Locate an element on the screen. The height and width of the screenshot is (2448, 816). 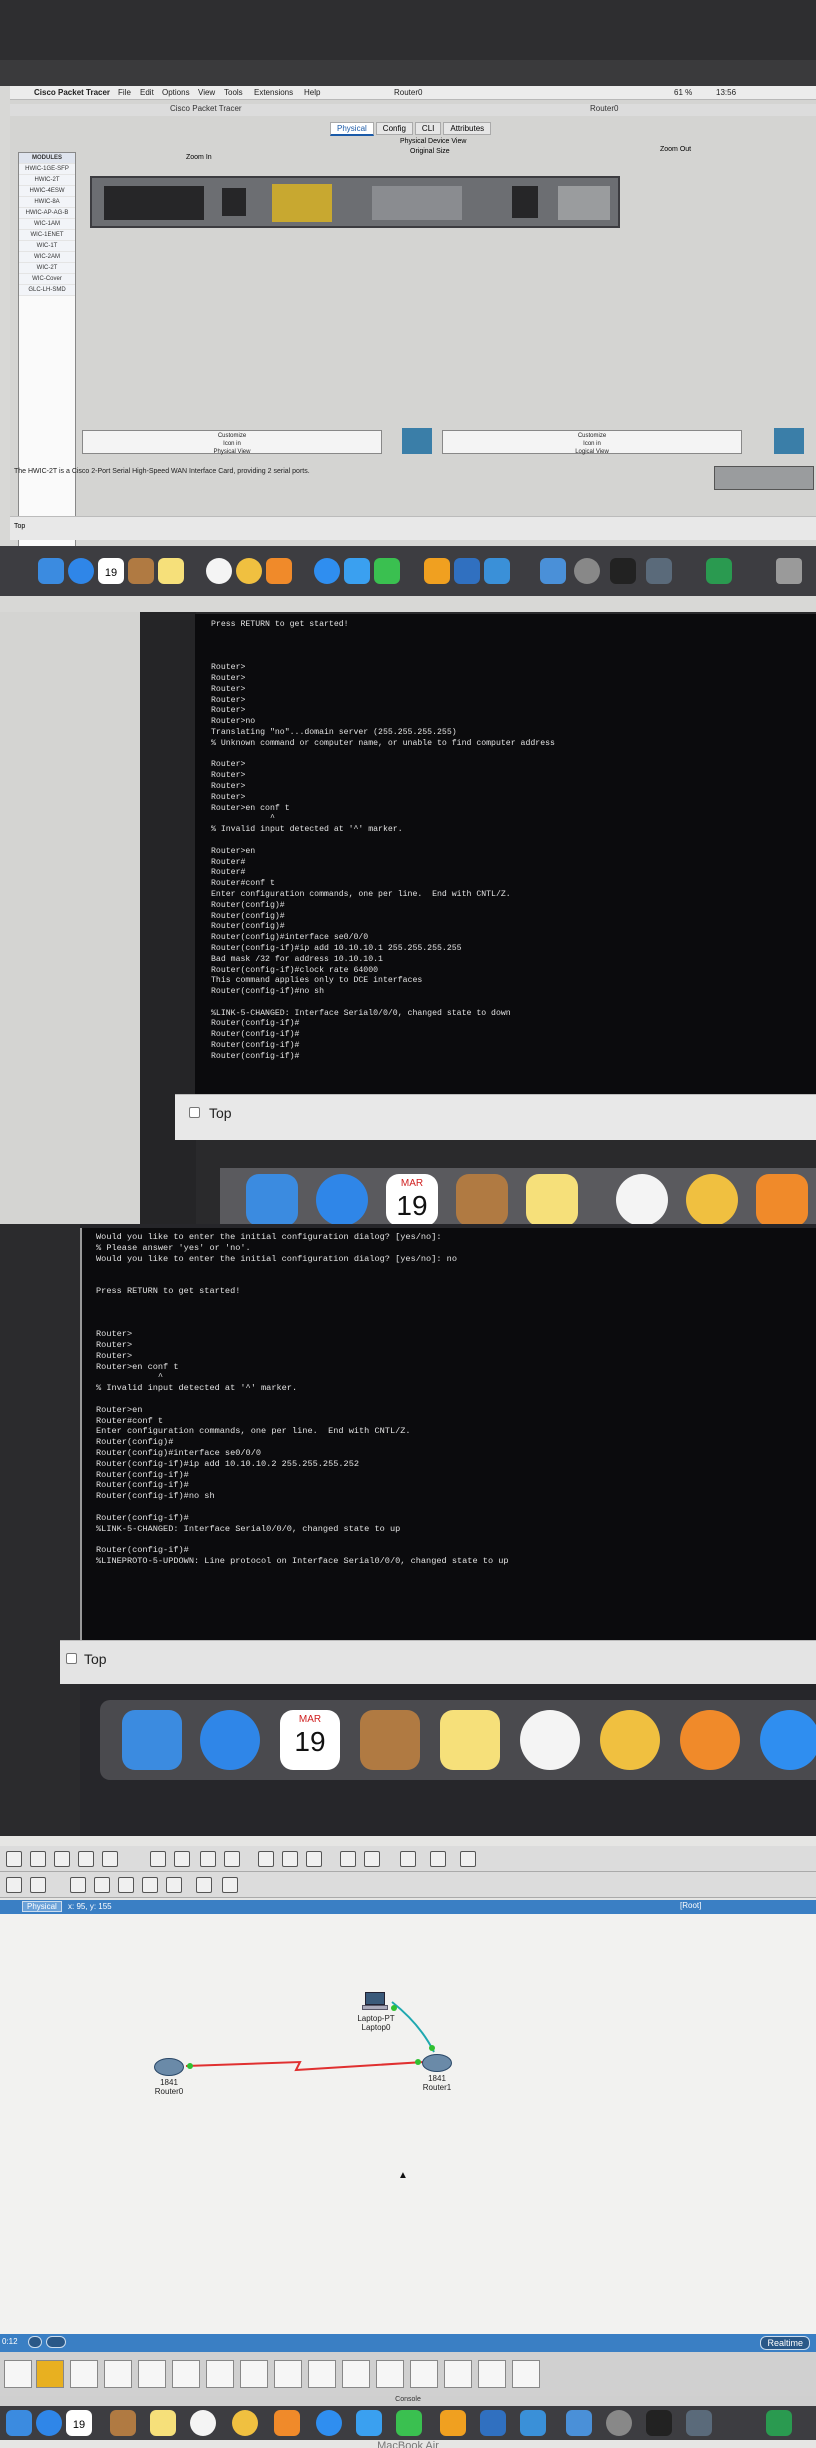
fiber-cable-icon is located at coordinates (288, 2374).